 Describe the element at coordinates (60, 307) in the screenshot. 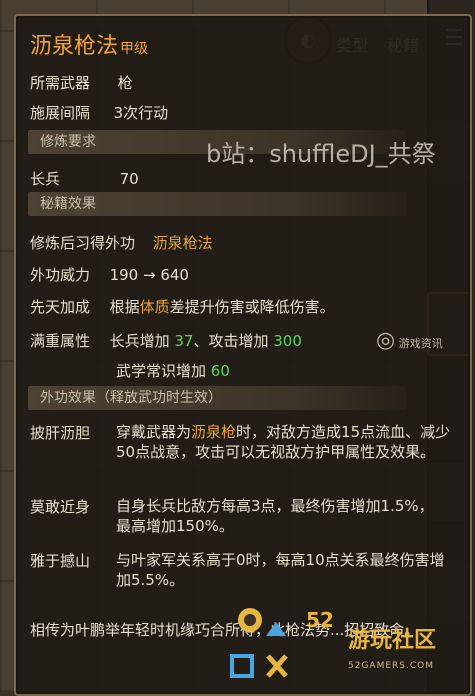

I see `innate-label: 先天加成` at that location.